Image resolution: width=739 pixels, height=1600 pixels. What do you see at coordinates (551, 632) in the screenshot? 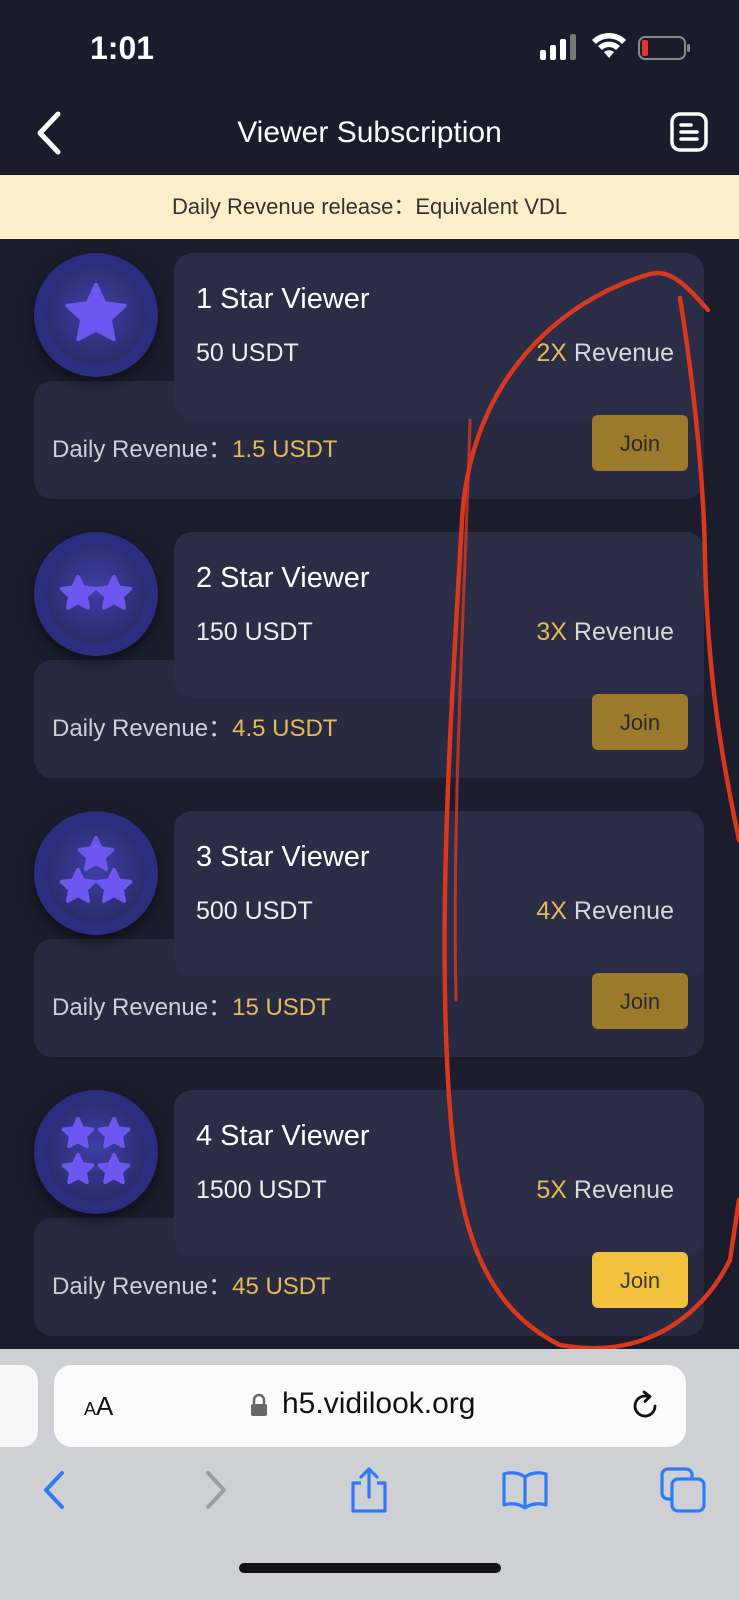
I see `multiplier-value: 3X` at bounding box center [551, 632].